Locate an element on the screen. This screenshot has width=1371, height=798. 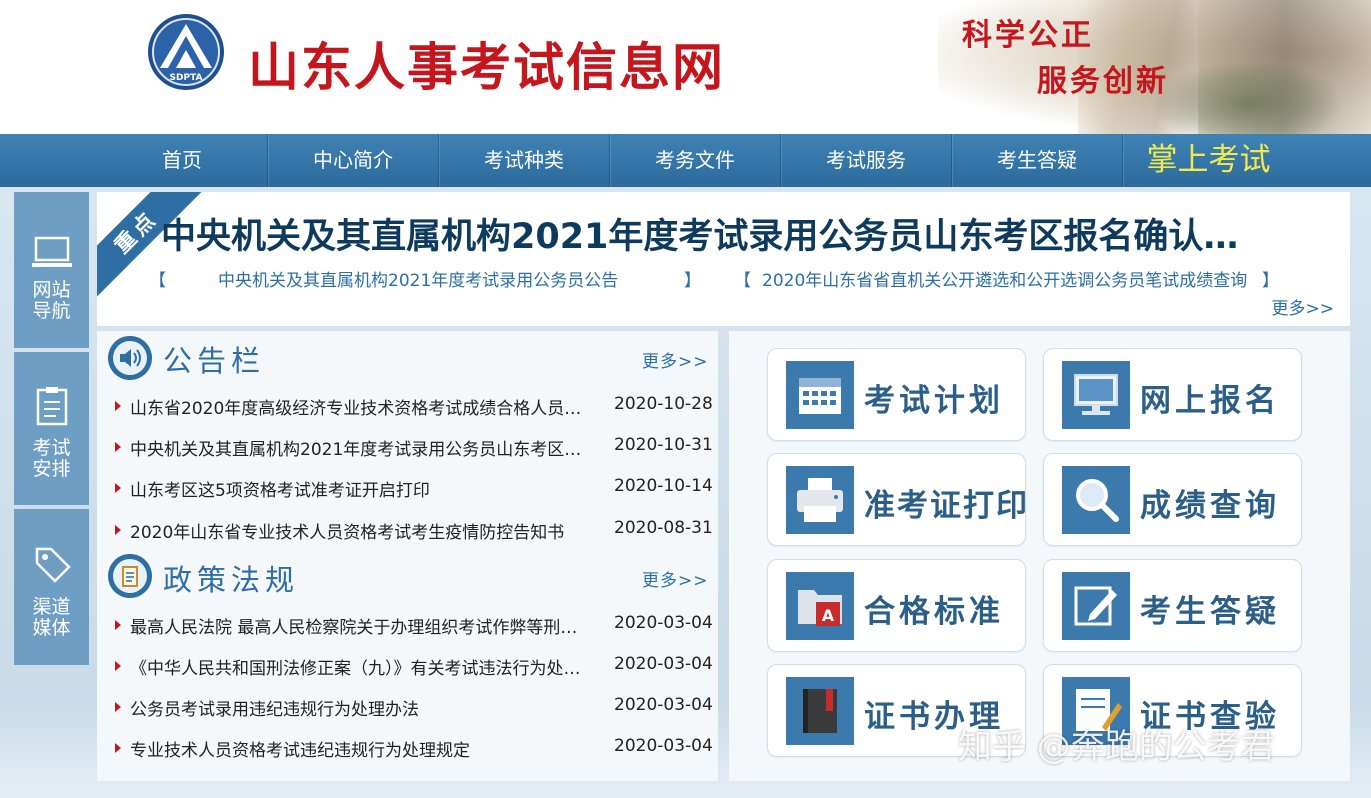
notice-board-title: 公告栏 is located at coordinates (214, 361).